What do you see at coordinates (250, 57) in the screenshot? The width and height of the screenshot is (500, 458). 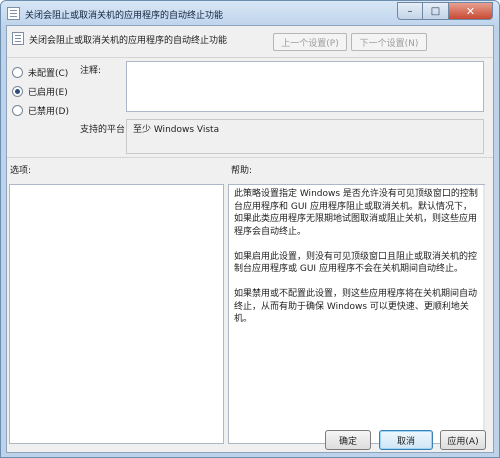 I see `header-divider` at bounding box center [250, 57].